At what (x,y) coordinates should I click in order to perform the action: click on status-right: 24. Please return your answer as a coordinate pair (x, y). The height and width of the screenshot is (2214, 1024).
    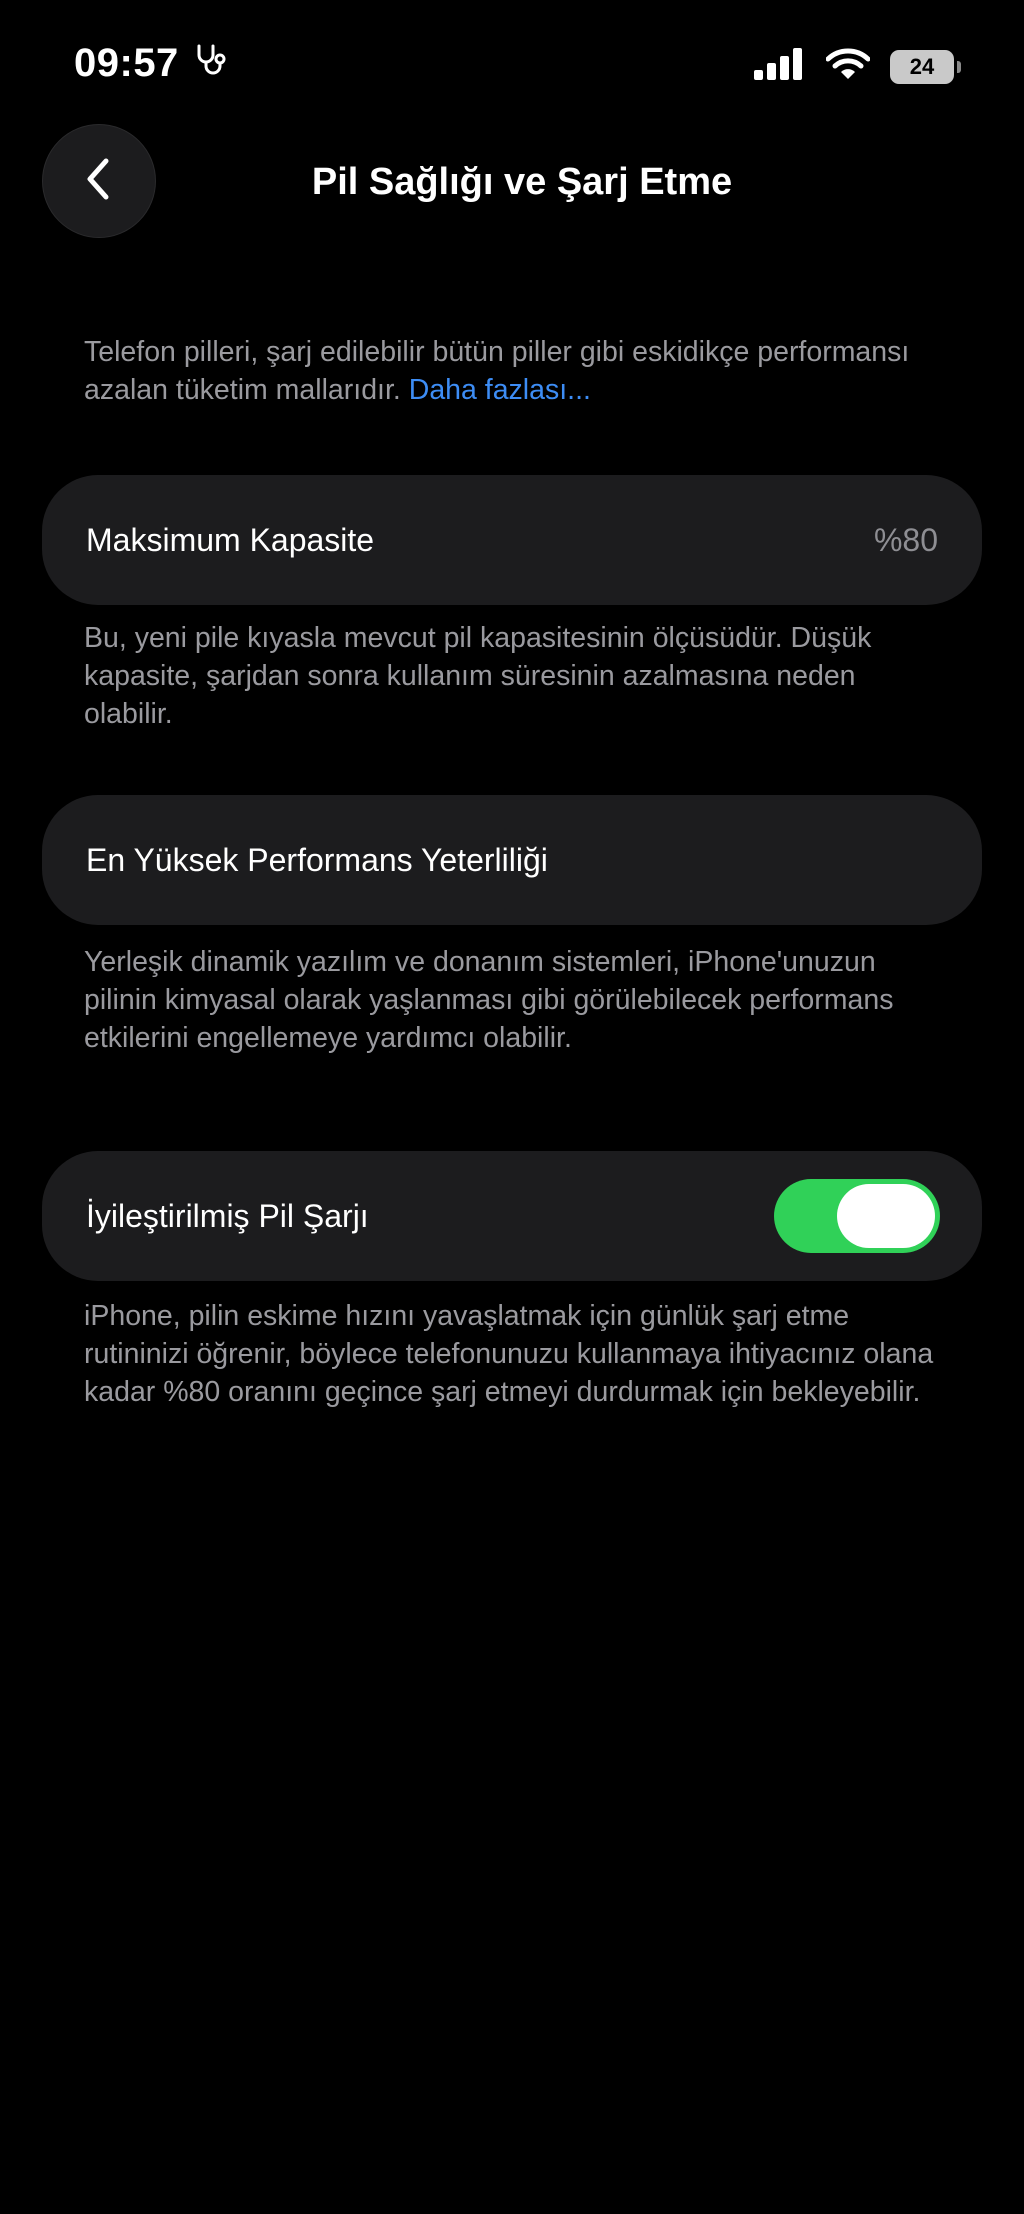
    Looking at the image, I should click on (857, 66).